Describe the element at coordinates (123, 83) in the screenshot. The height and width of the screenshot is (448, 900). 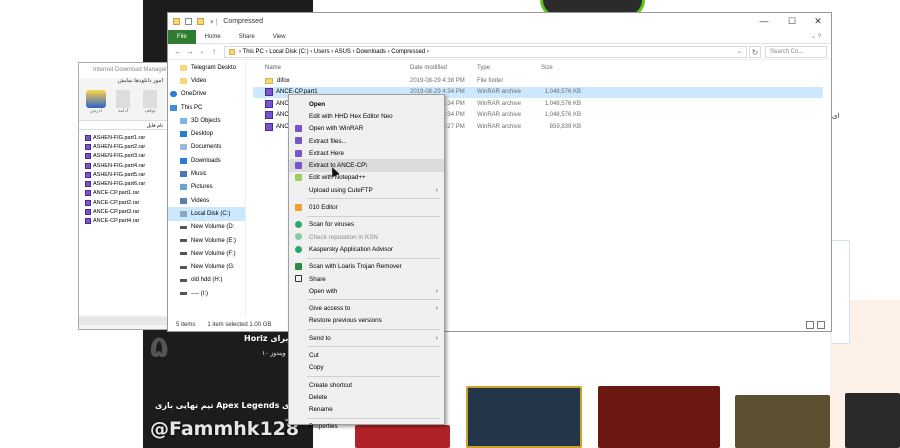
I see `idm-menu: امور دانلودها نمایش` at that location.